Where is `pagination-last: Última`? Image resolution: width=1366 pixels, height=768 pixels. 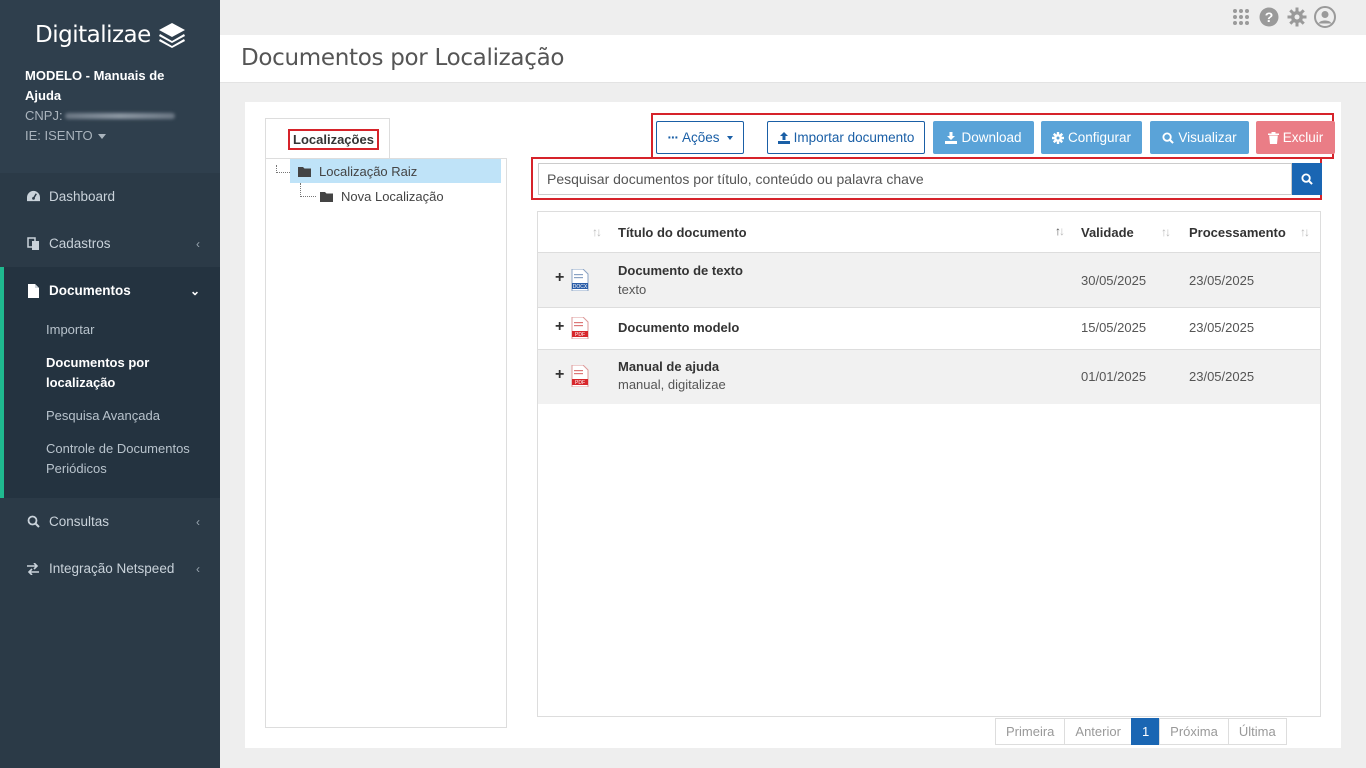
pagination-last: Última is located at coordinates (1257, 731).